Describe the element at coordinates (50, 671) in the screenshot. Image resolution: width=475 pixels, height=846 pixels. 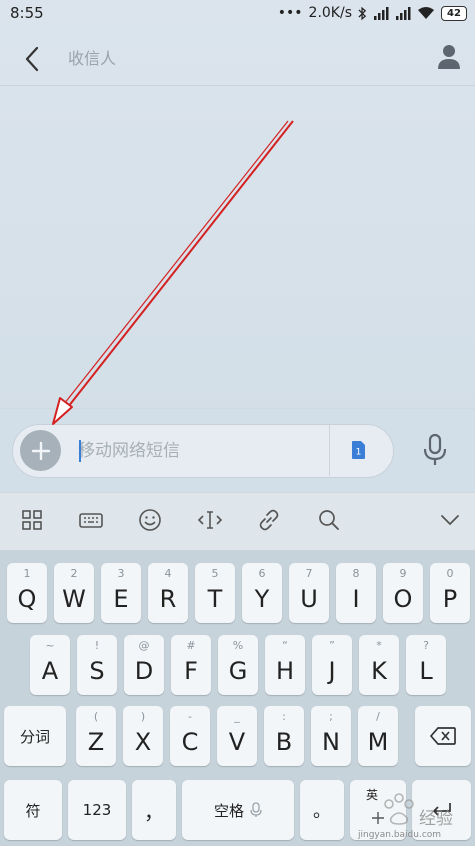
I see `key-letter: A` at that location.